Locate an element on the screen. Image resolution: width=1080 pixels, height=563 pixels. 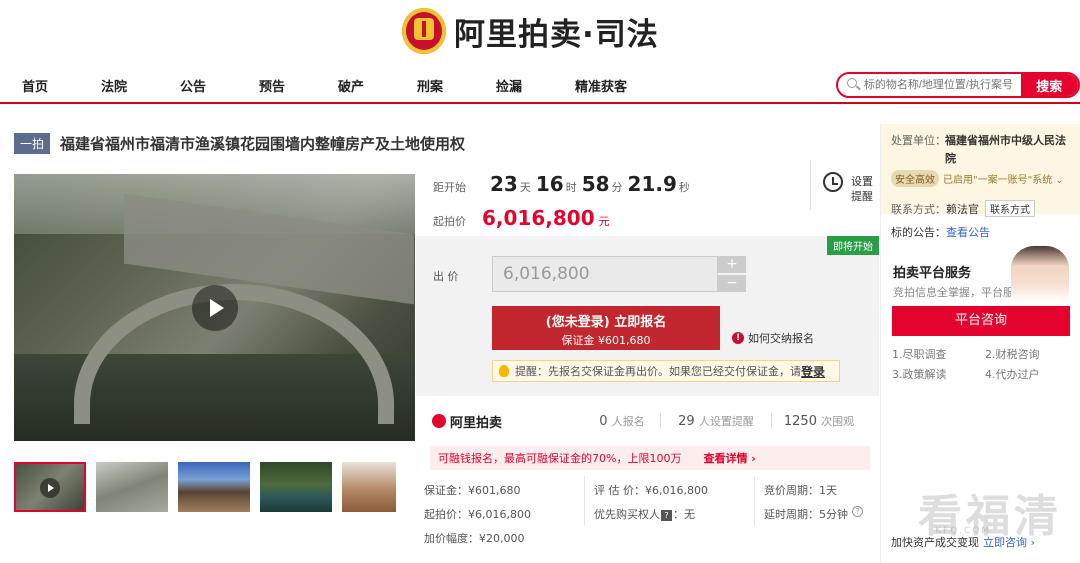
status-badge: 即将开始 is located at coordinates (853, 245).